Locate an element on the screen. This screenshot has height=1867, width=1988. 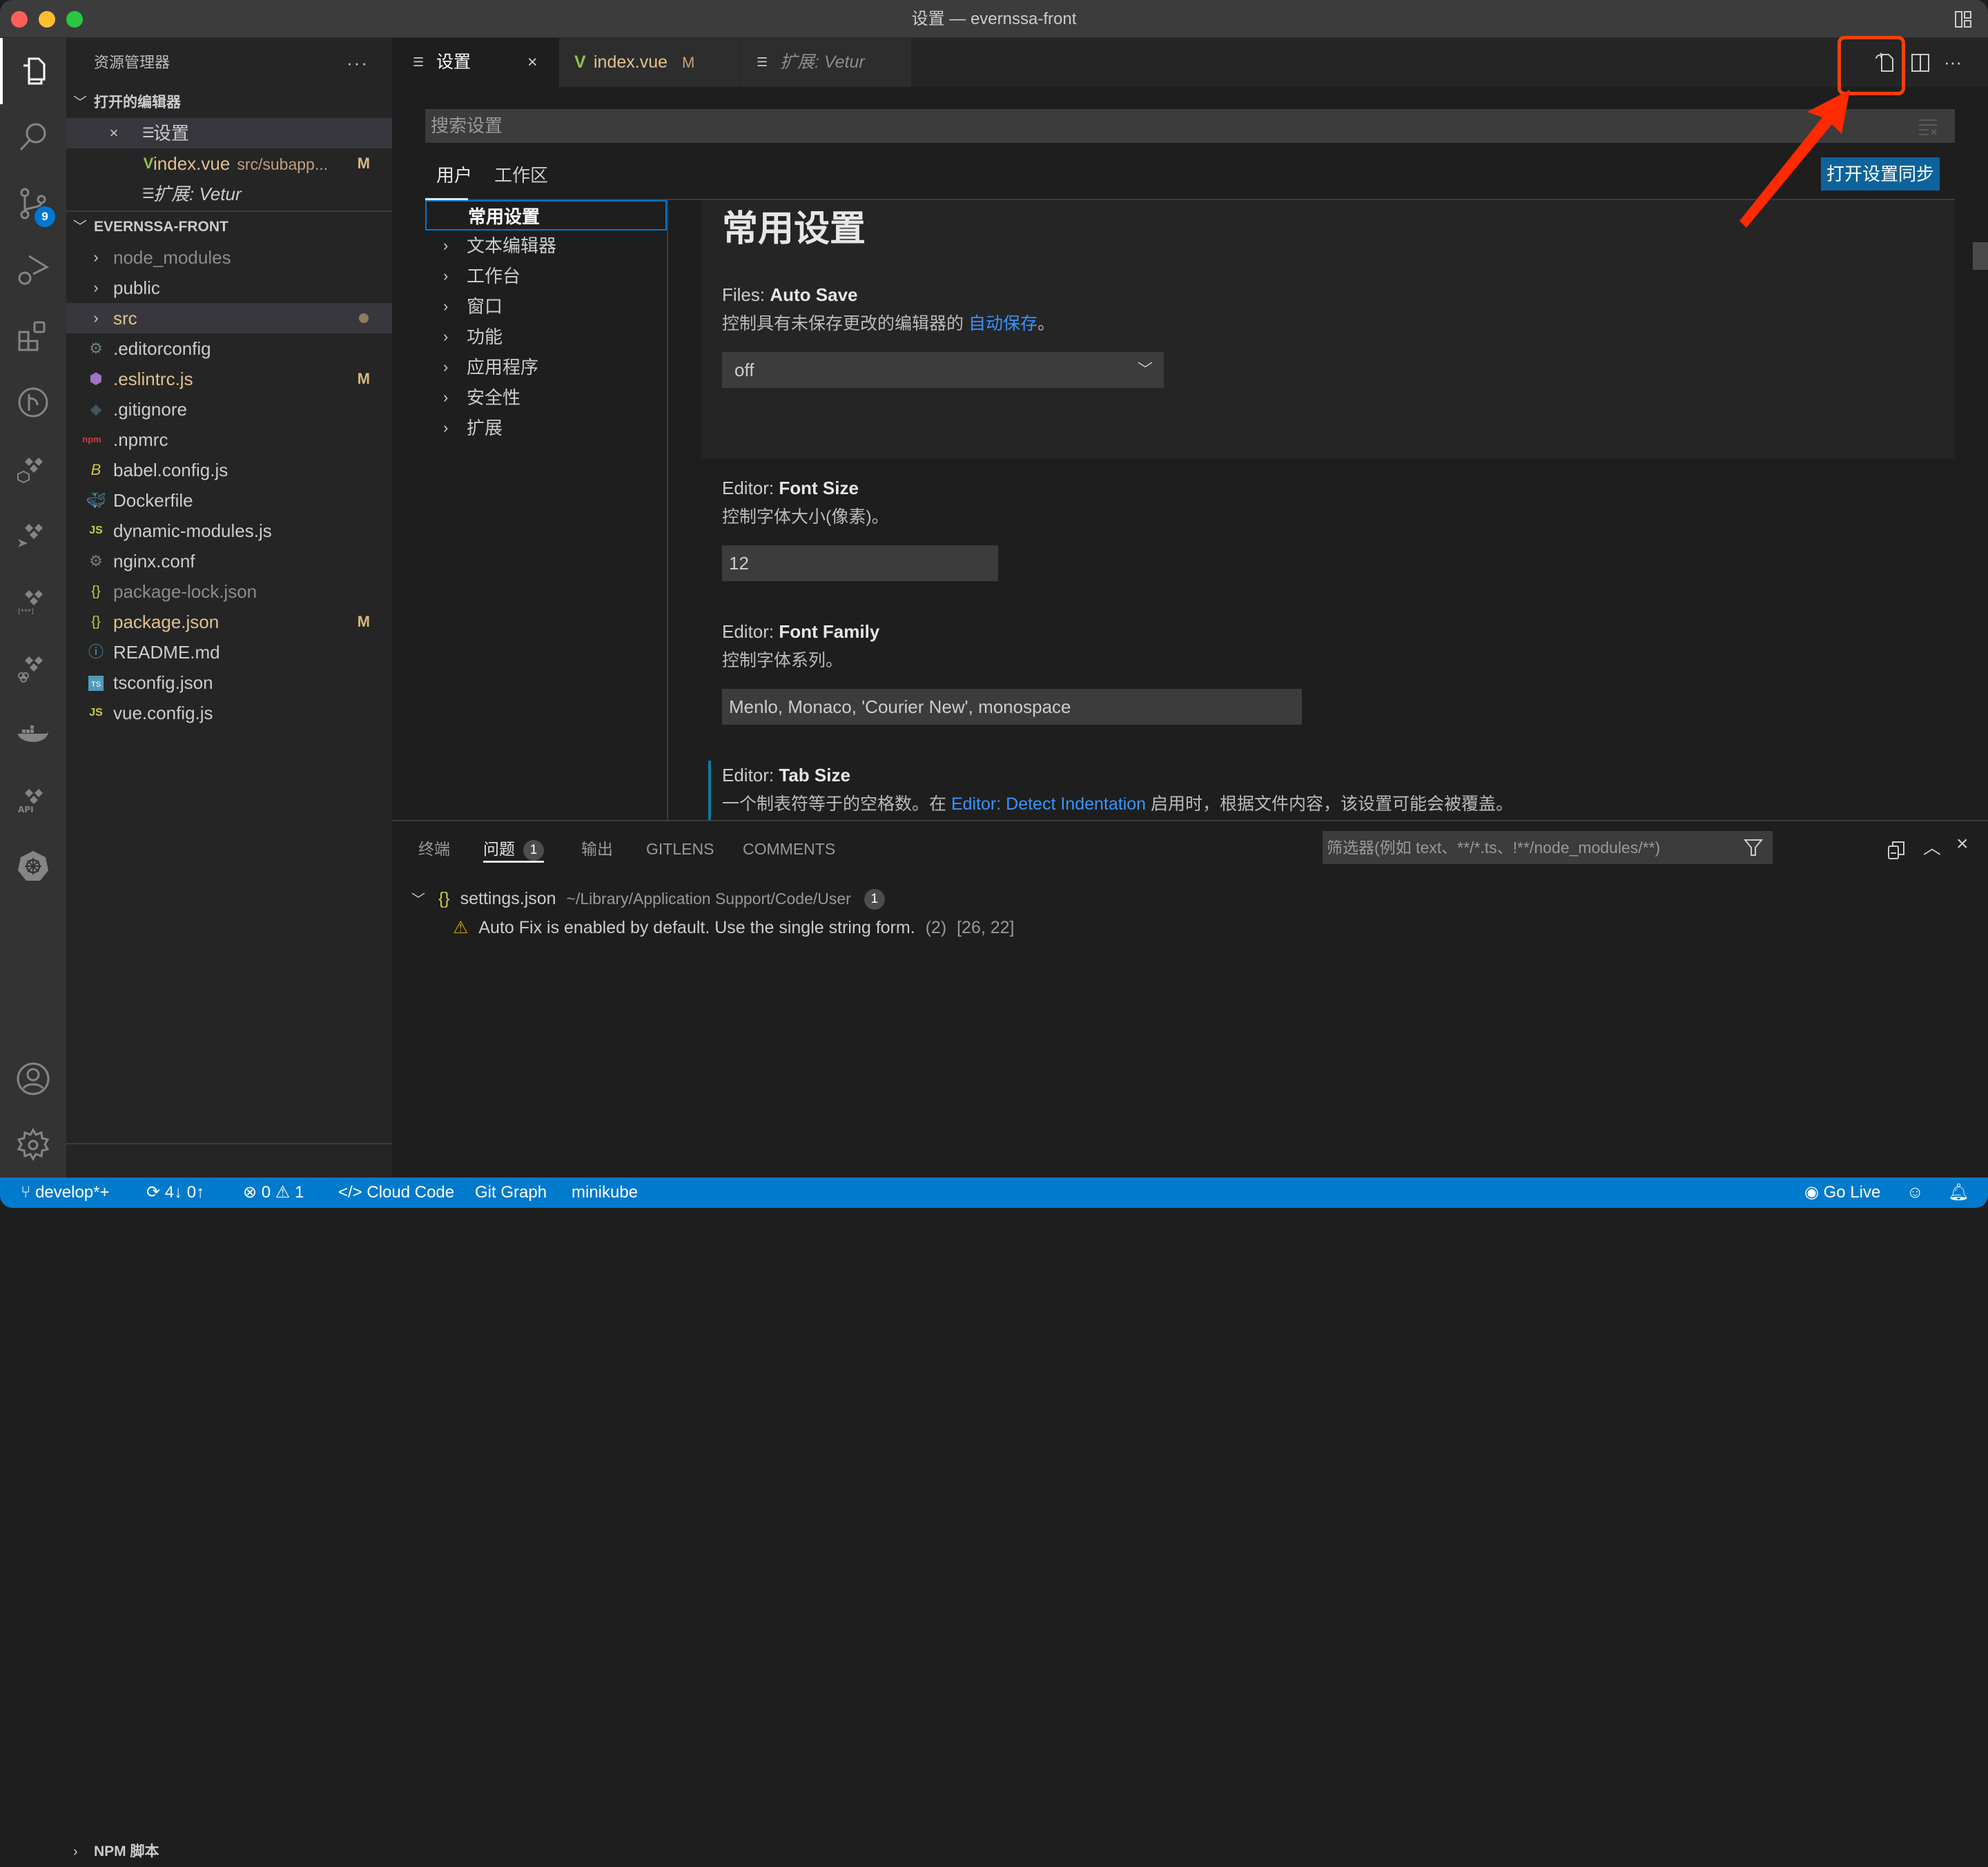
toc-item: › 应用程序 is located at coordinates (546, 367).